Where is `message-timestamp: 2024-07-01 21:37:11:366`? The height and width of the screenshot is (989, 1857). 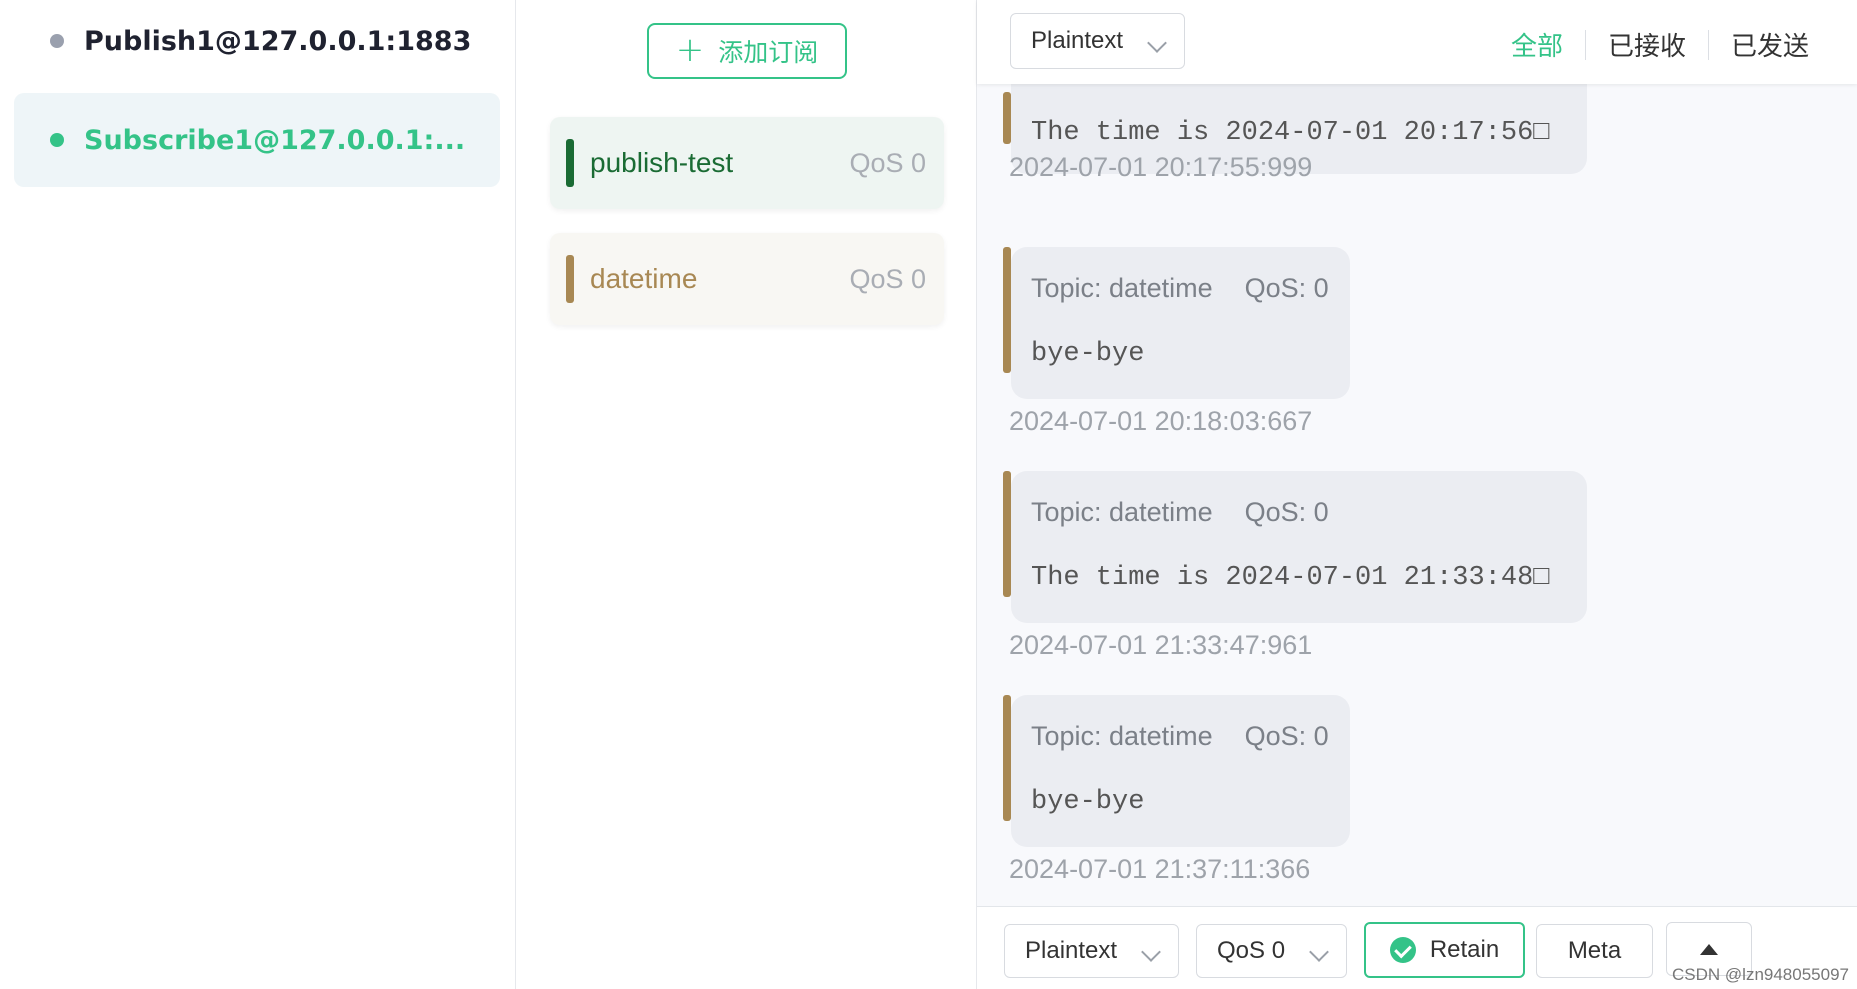
message-timestamp: 2024-07-01 21:37:11:366 is located at coordinates (1160, 869).